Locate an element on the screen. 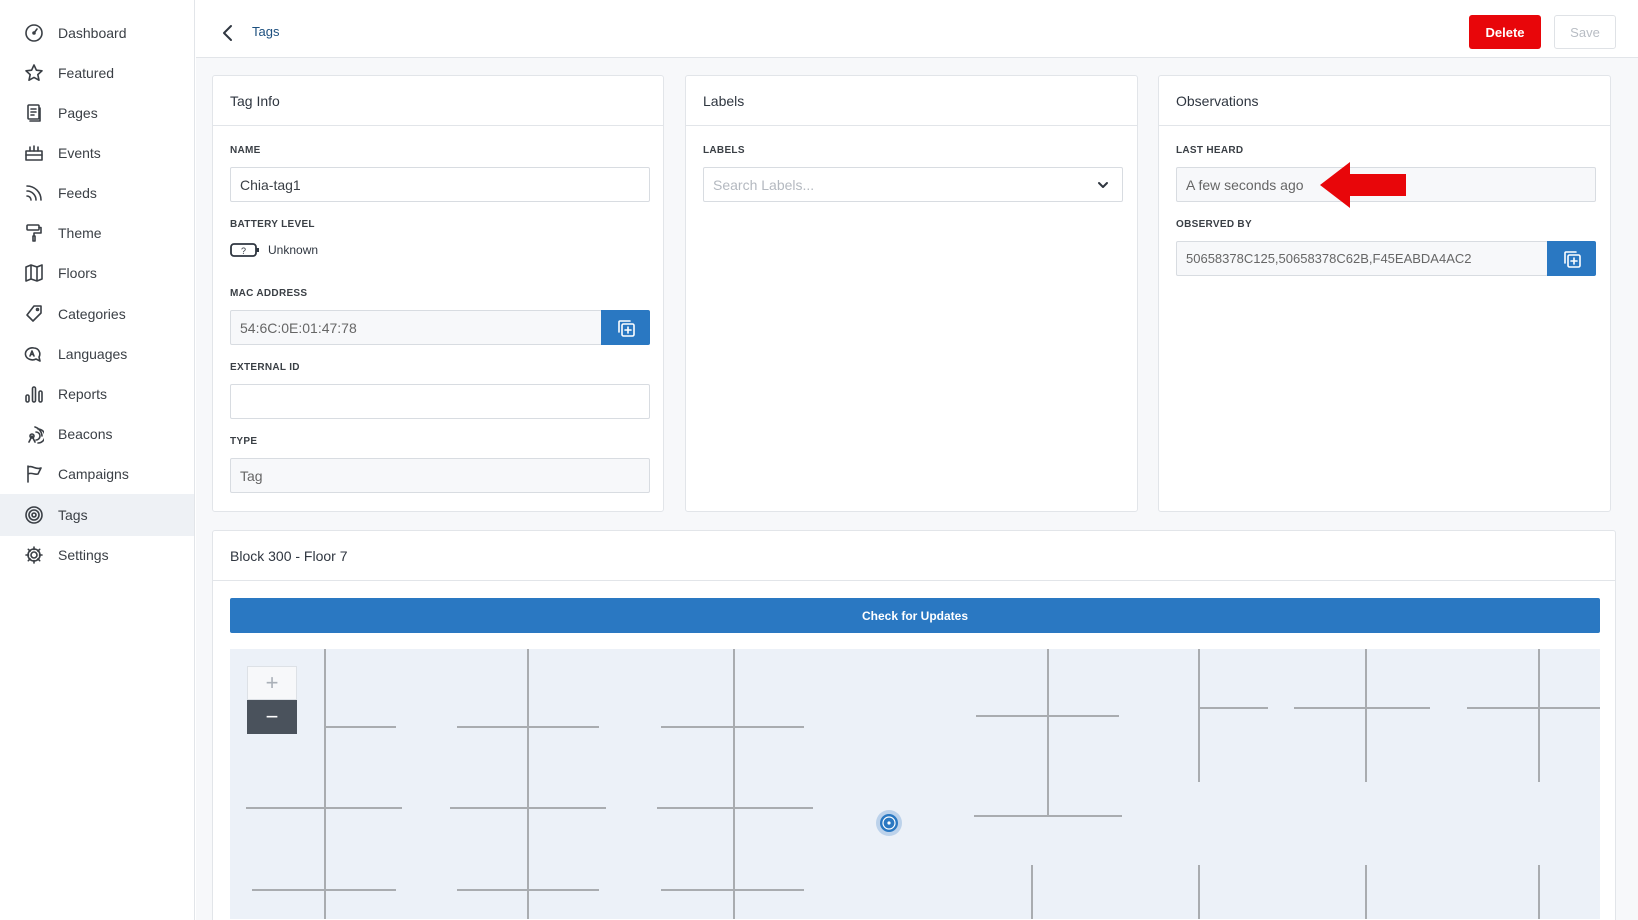  observed-by-field: 50658378C125,50658378C62B,F45EABDA4AC2 is located at coordinates (1362, 258).